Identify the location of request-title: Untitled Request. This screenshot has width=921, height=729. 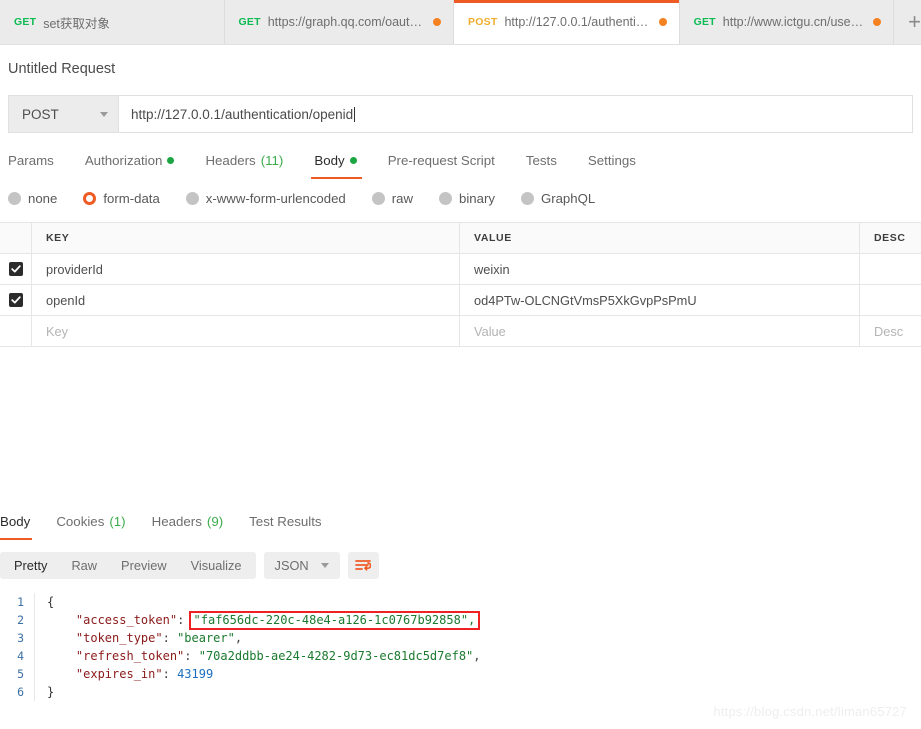
(62, 69).